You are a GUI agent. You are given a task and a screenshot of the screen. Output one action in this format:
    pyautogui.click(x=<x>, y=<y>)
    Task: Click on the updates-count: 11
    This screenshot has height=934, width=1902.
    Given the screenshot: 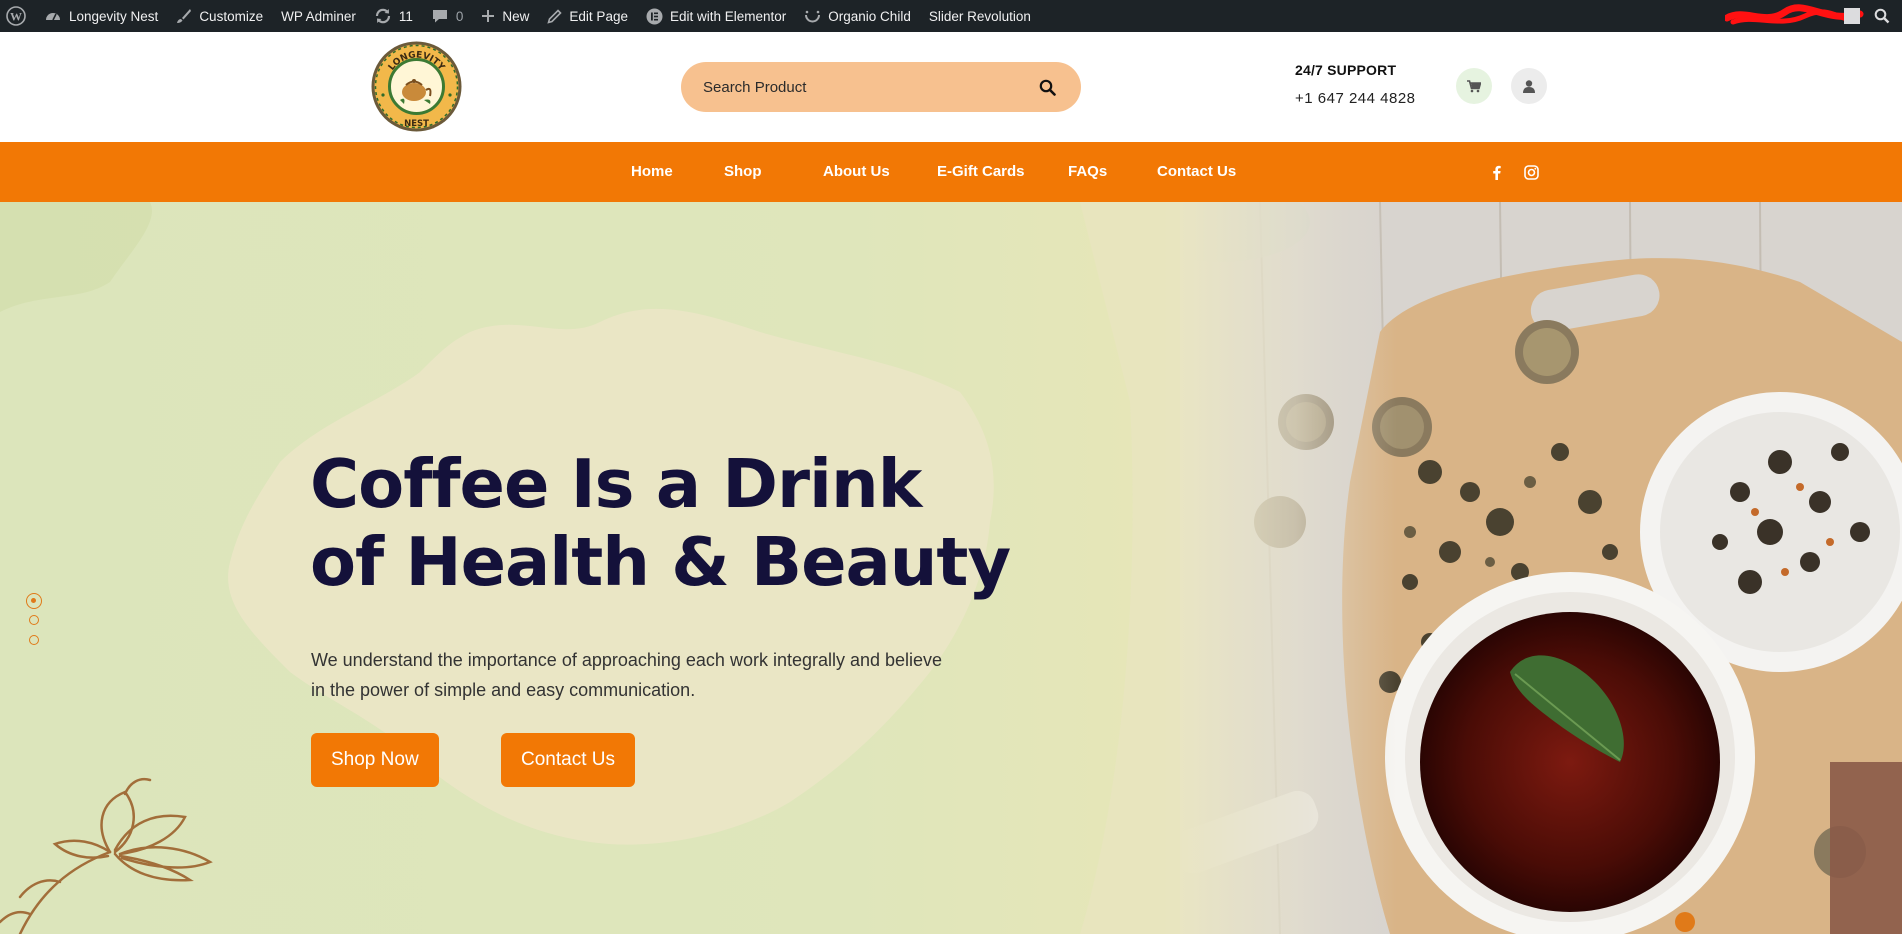 What is the action you would take?
    pyautogui.click(x=405, y=16)
    